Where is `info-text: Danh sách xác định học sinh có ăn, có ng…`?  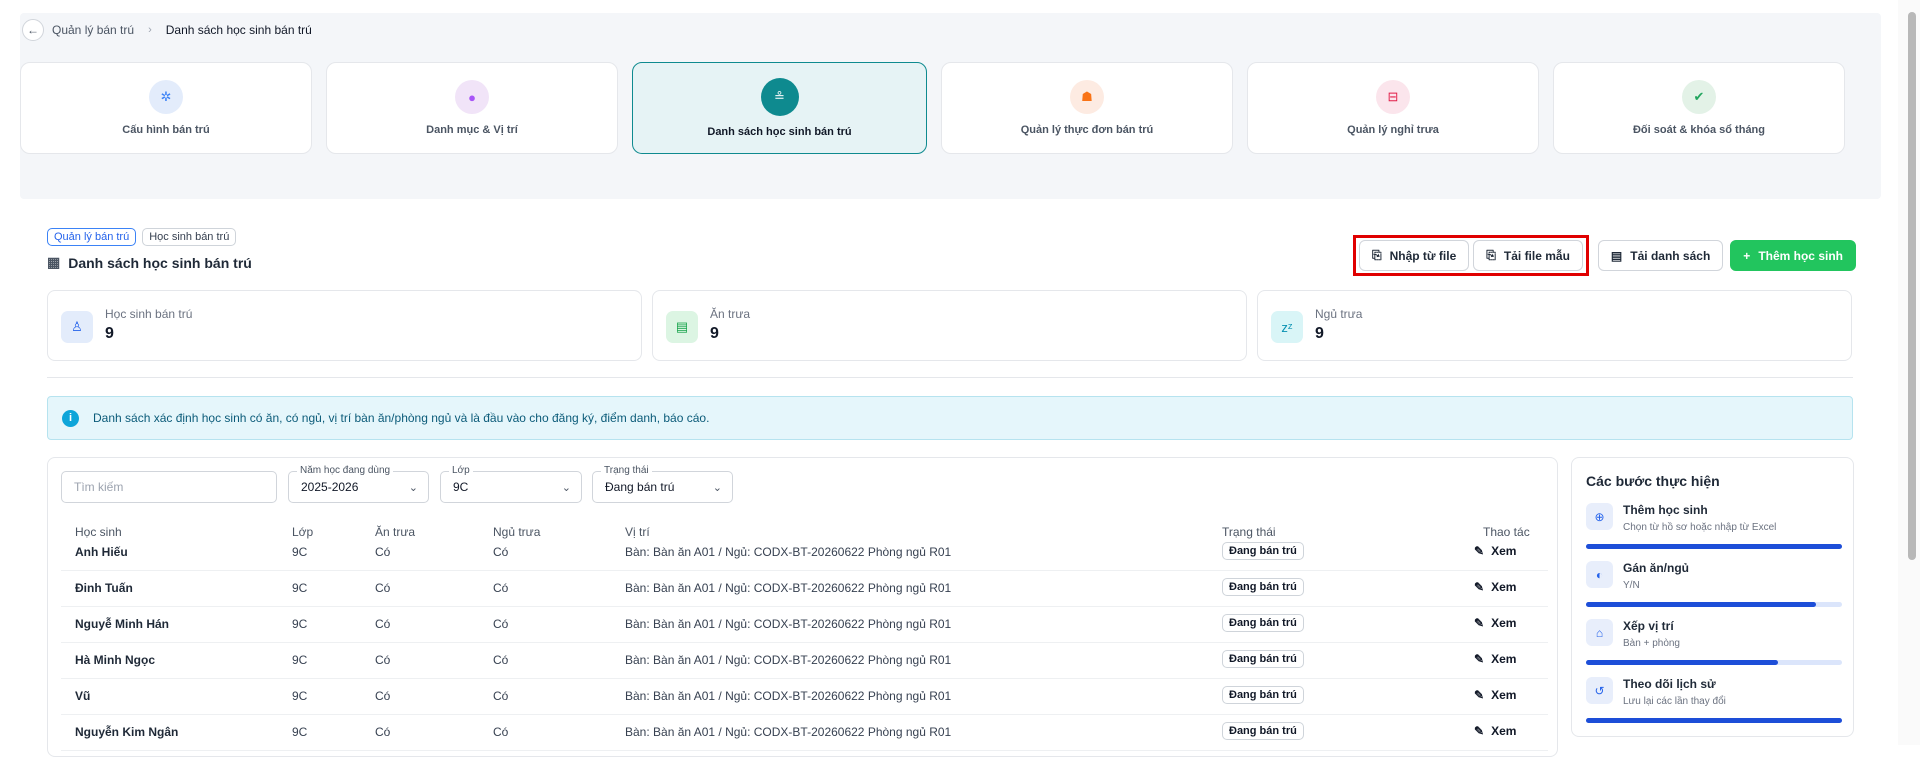 info-text: Danh sách xác định học sinh có ăn, có ng… is located at coordinates (401, 418).